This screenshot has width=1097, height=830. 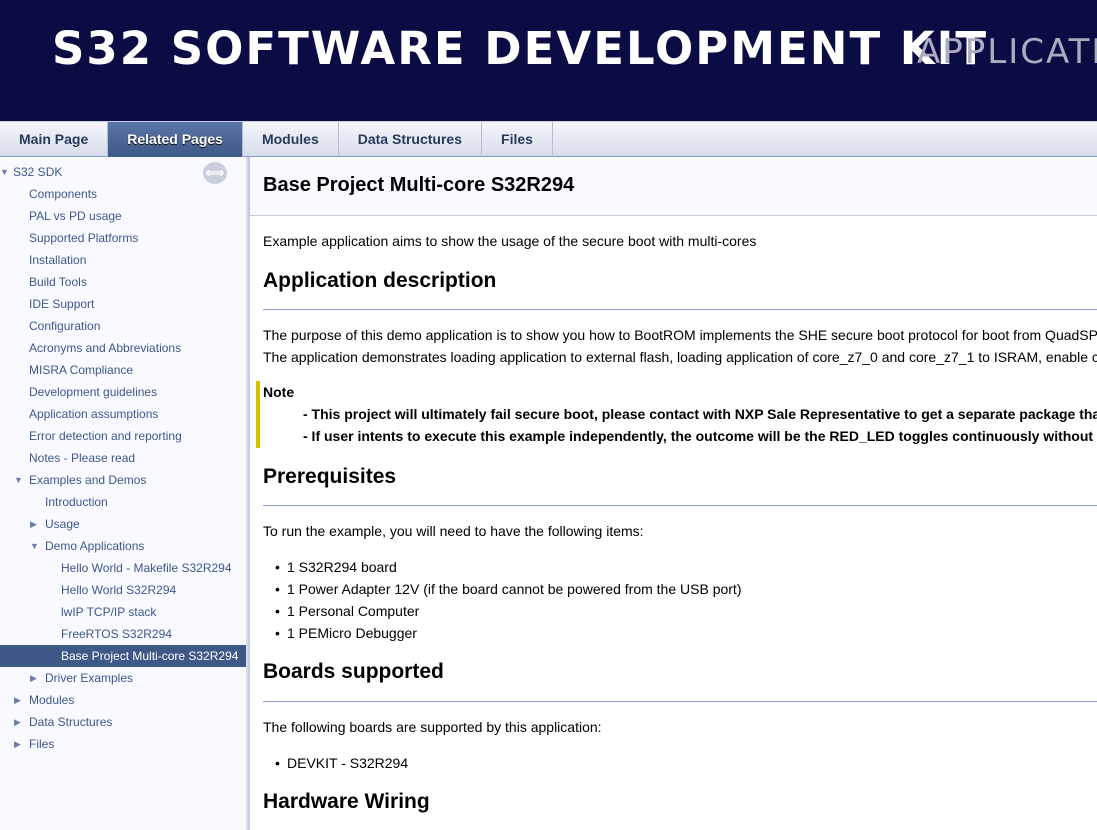 I want to click on tree-item-error-detection: Error detection and reporting, so click(x=123, y=436).